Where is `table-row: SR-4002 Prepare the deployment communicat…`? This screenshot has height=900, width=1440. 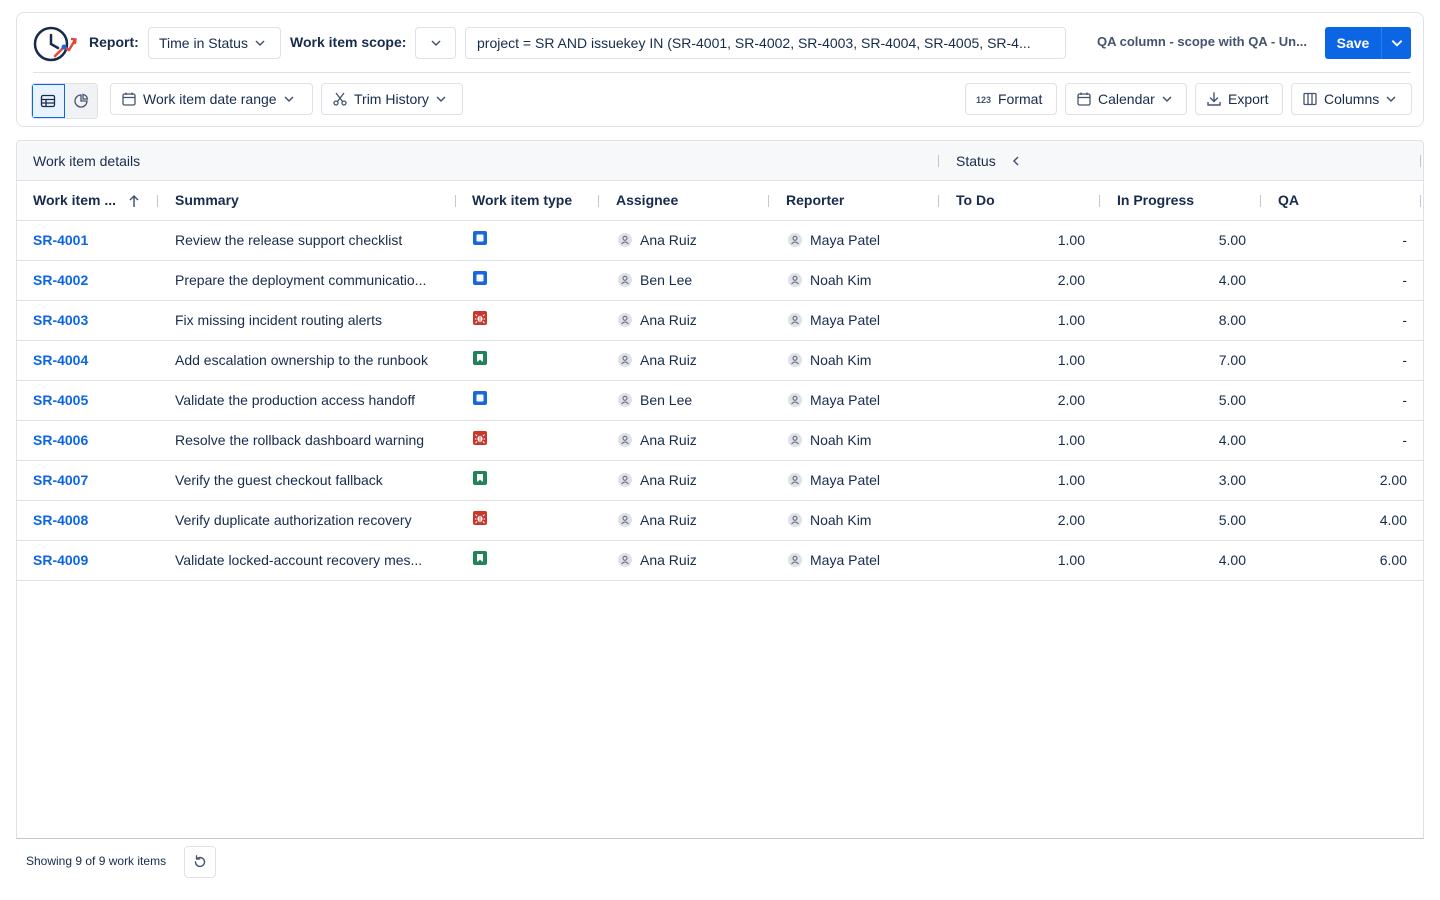
table-row: SR-4002 Prepare the deployment communicat… is located at coordinates (720, 281).